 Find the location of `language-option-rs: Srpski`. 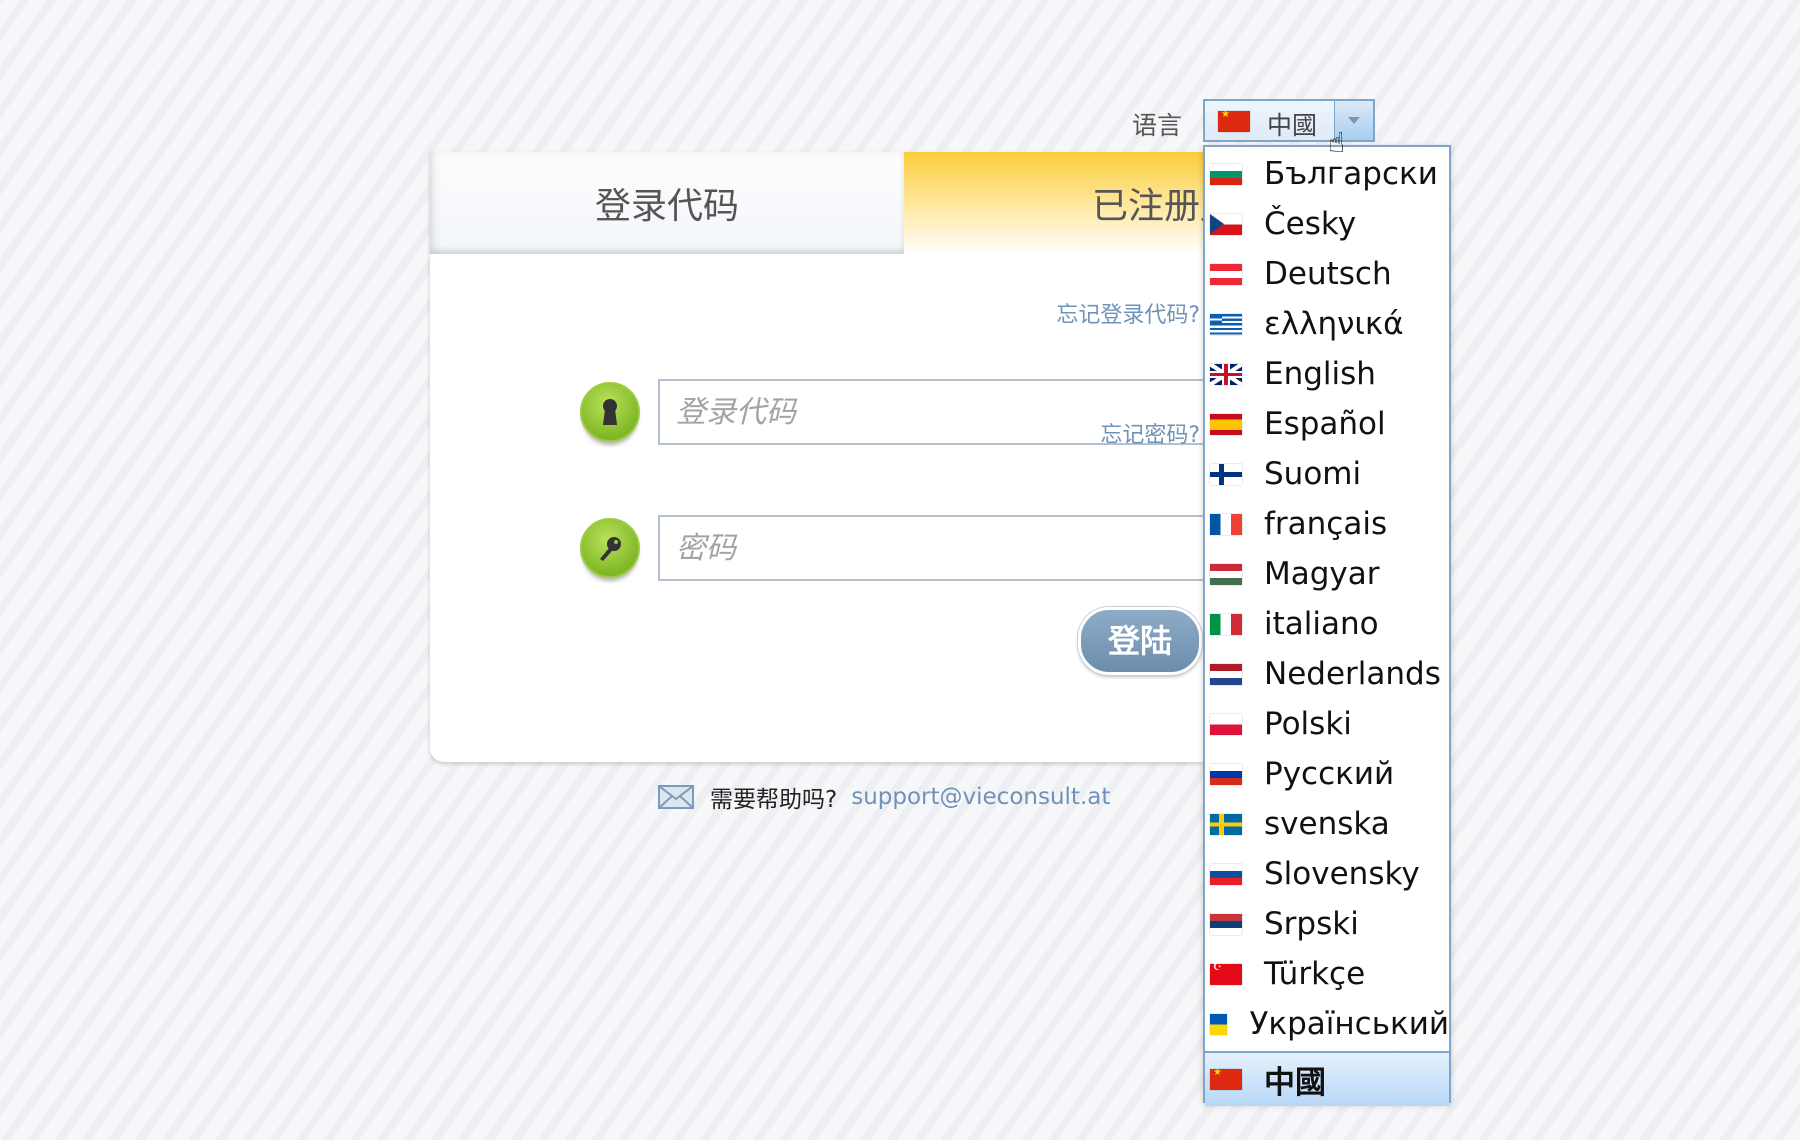

language-option-rs: Srpski is located at coordinates (1327, 924).